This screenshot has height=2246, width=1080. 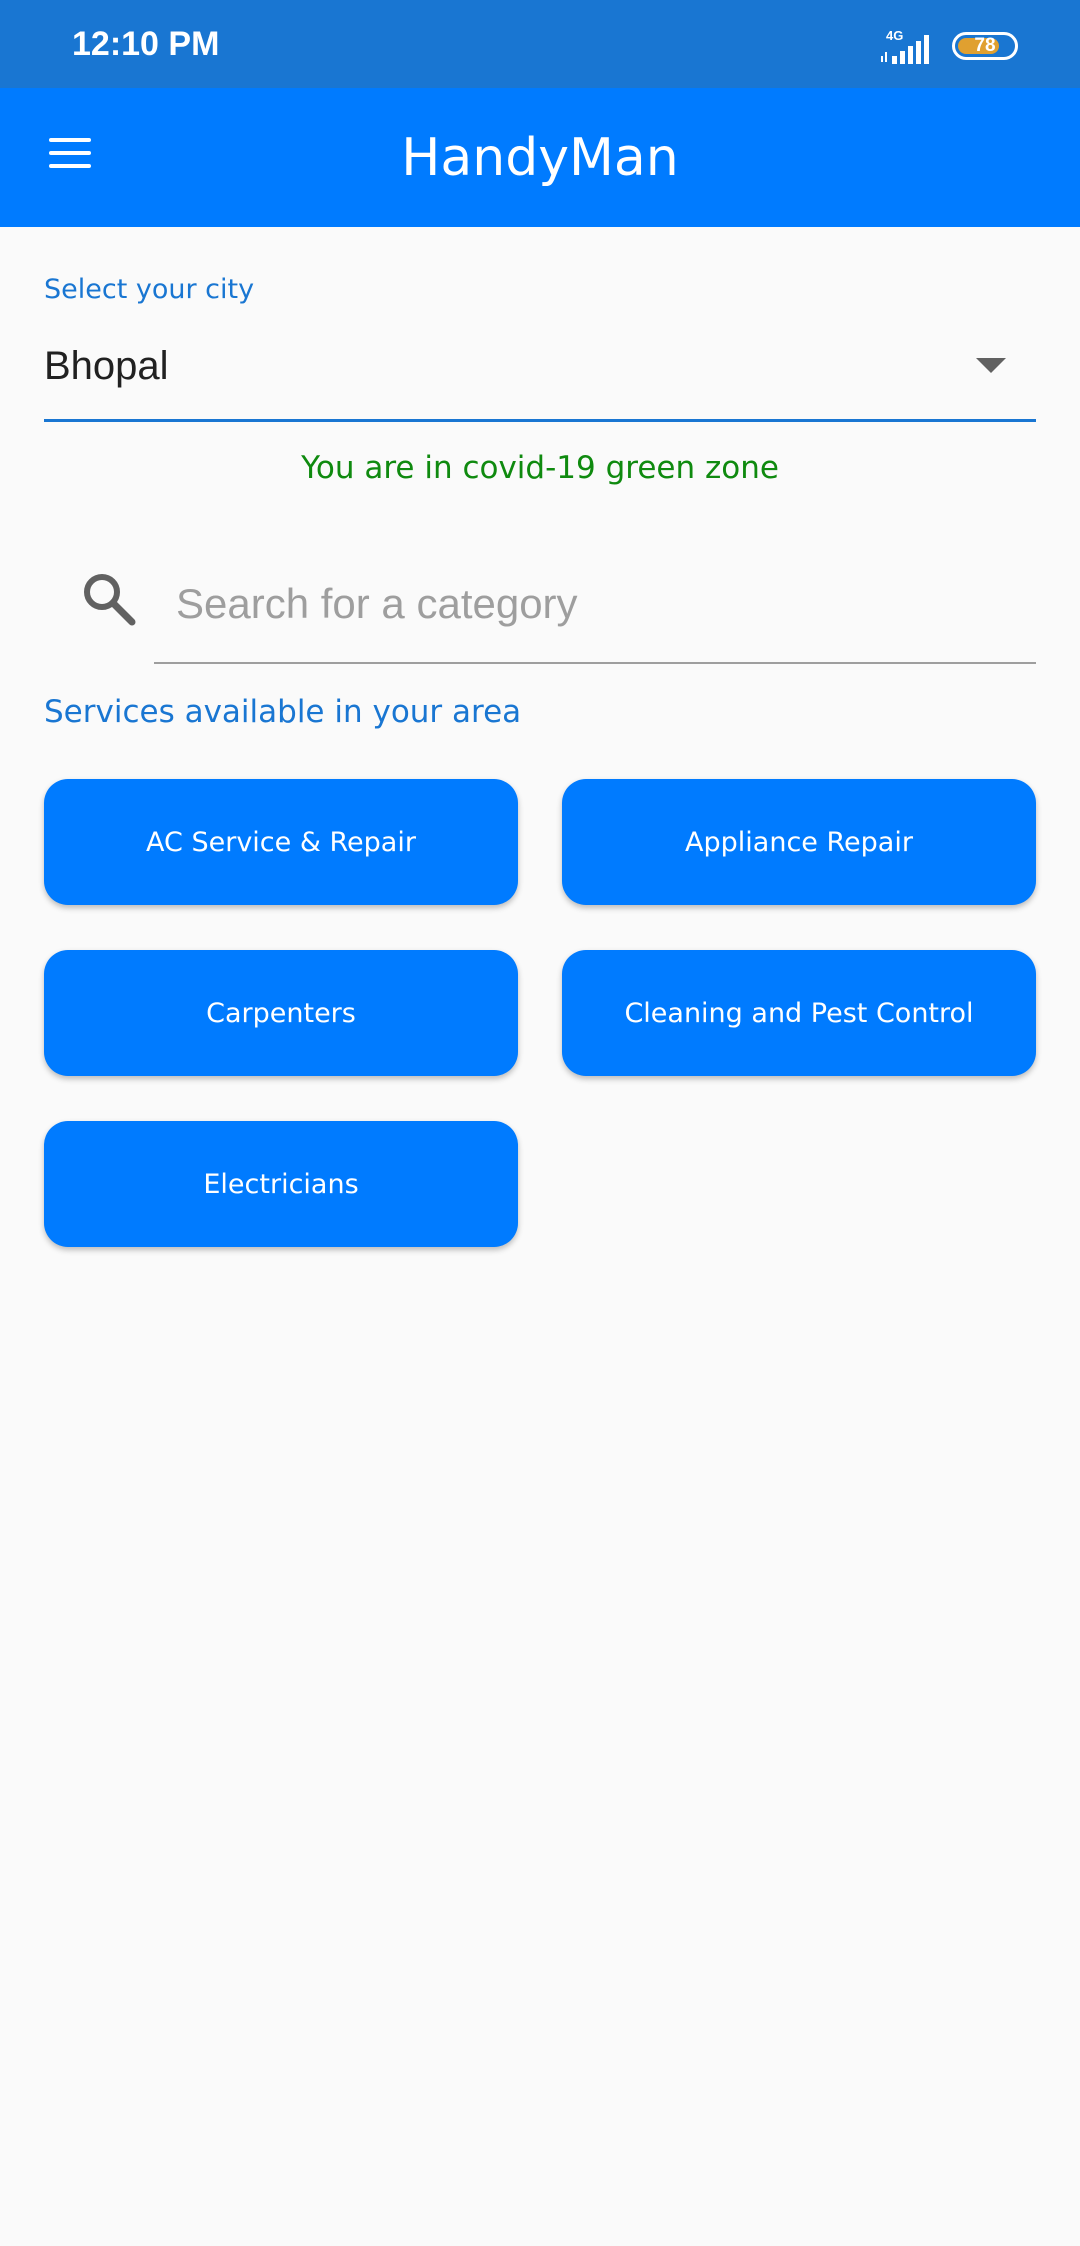 I want to click on city-label: Select your city, so click(x=149, y=289).